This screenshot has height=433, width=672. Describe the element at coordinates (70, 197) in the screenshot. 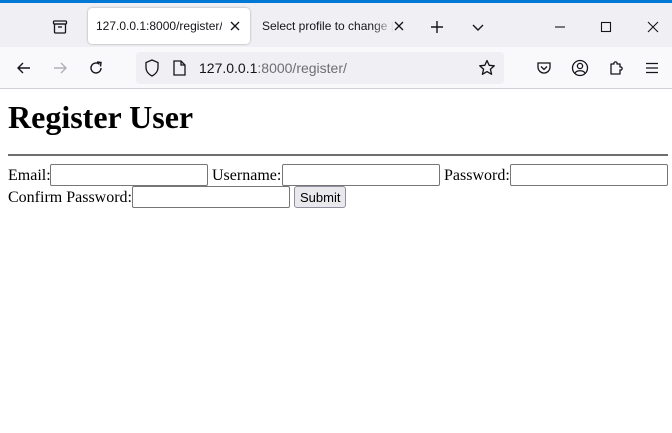

I see `confirm-password-label: Confirm Password:` at that location.